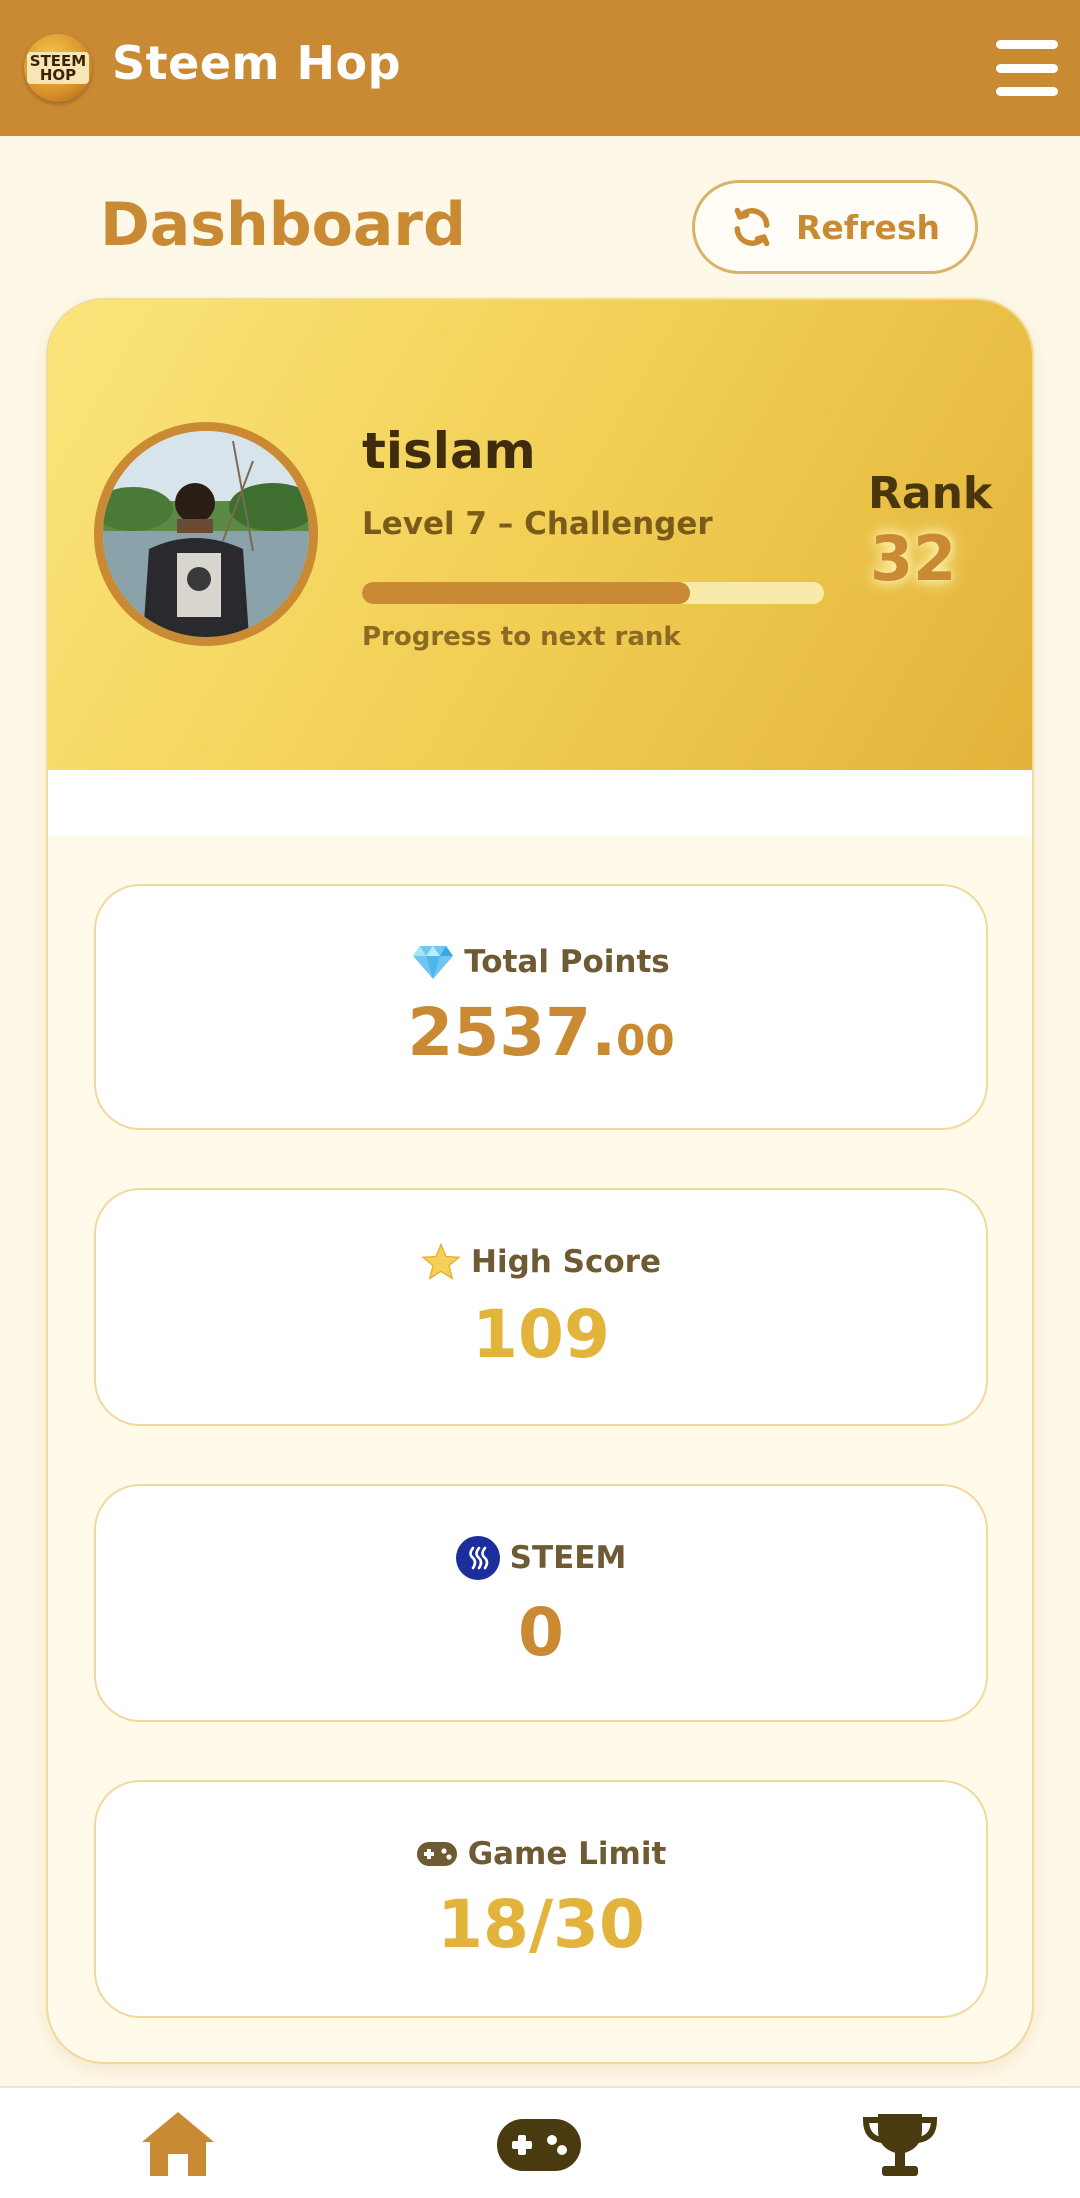  Describe the element at coordinates (521, 637) in the screenshot. I see `progress-label: Progress to next rank` at that location.